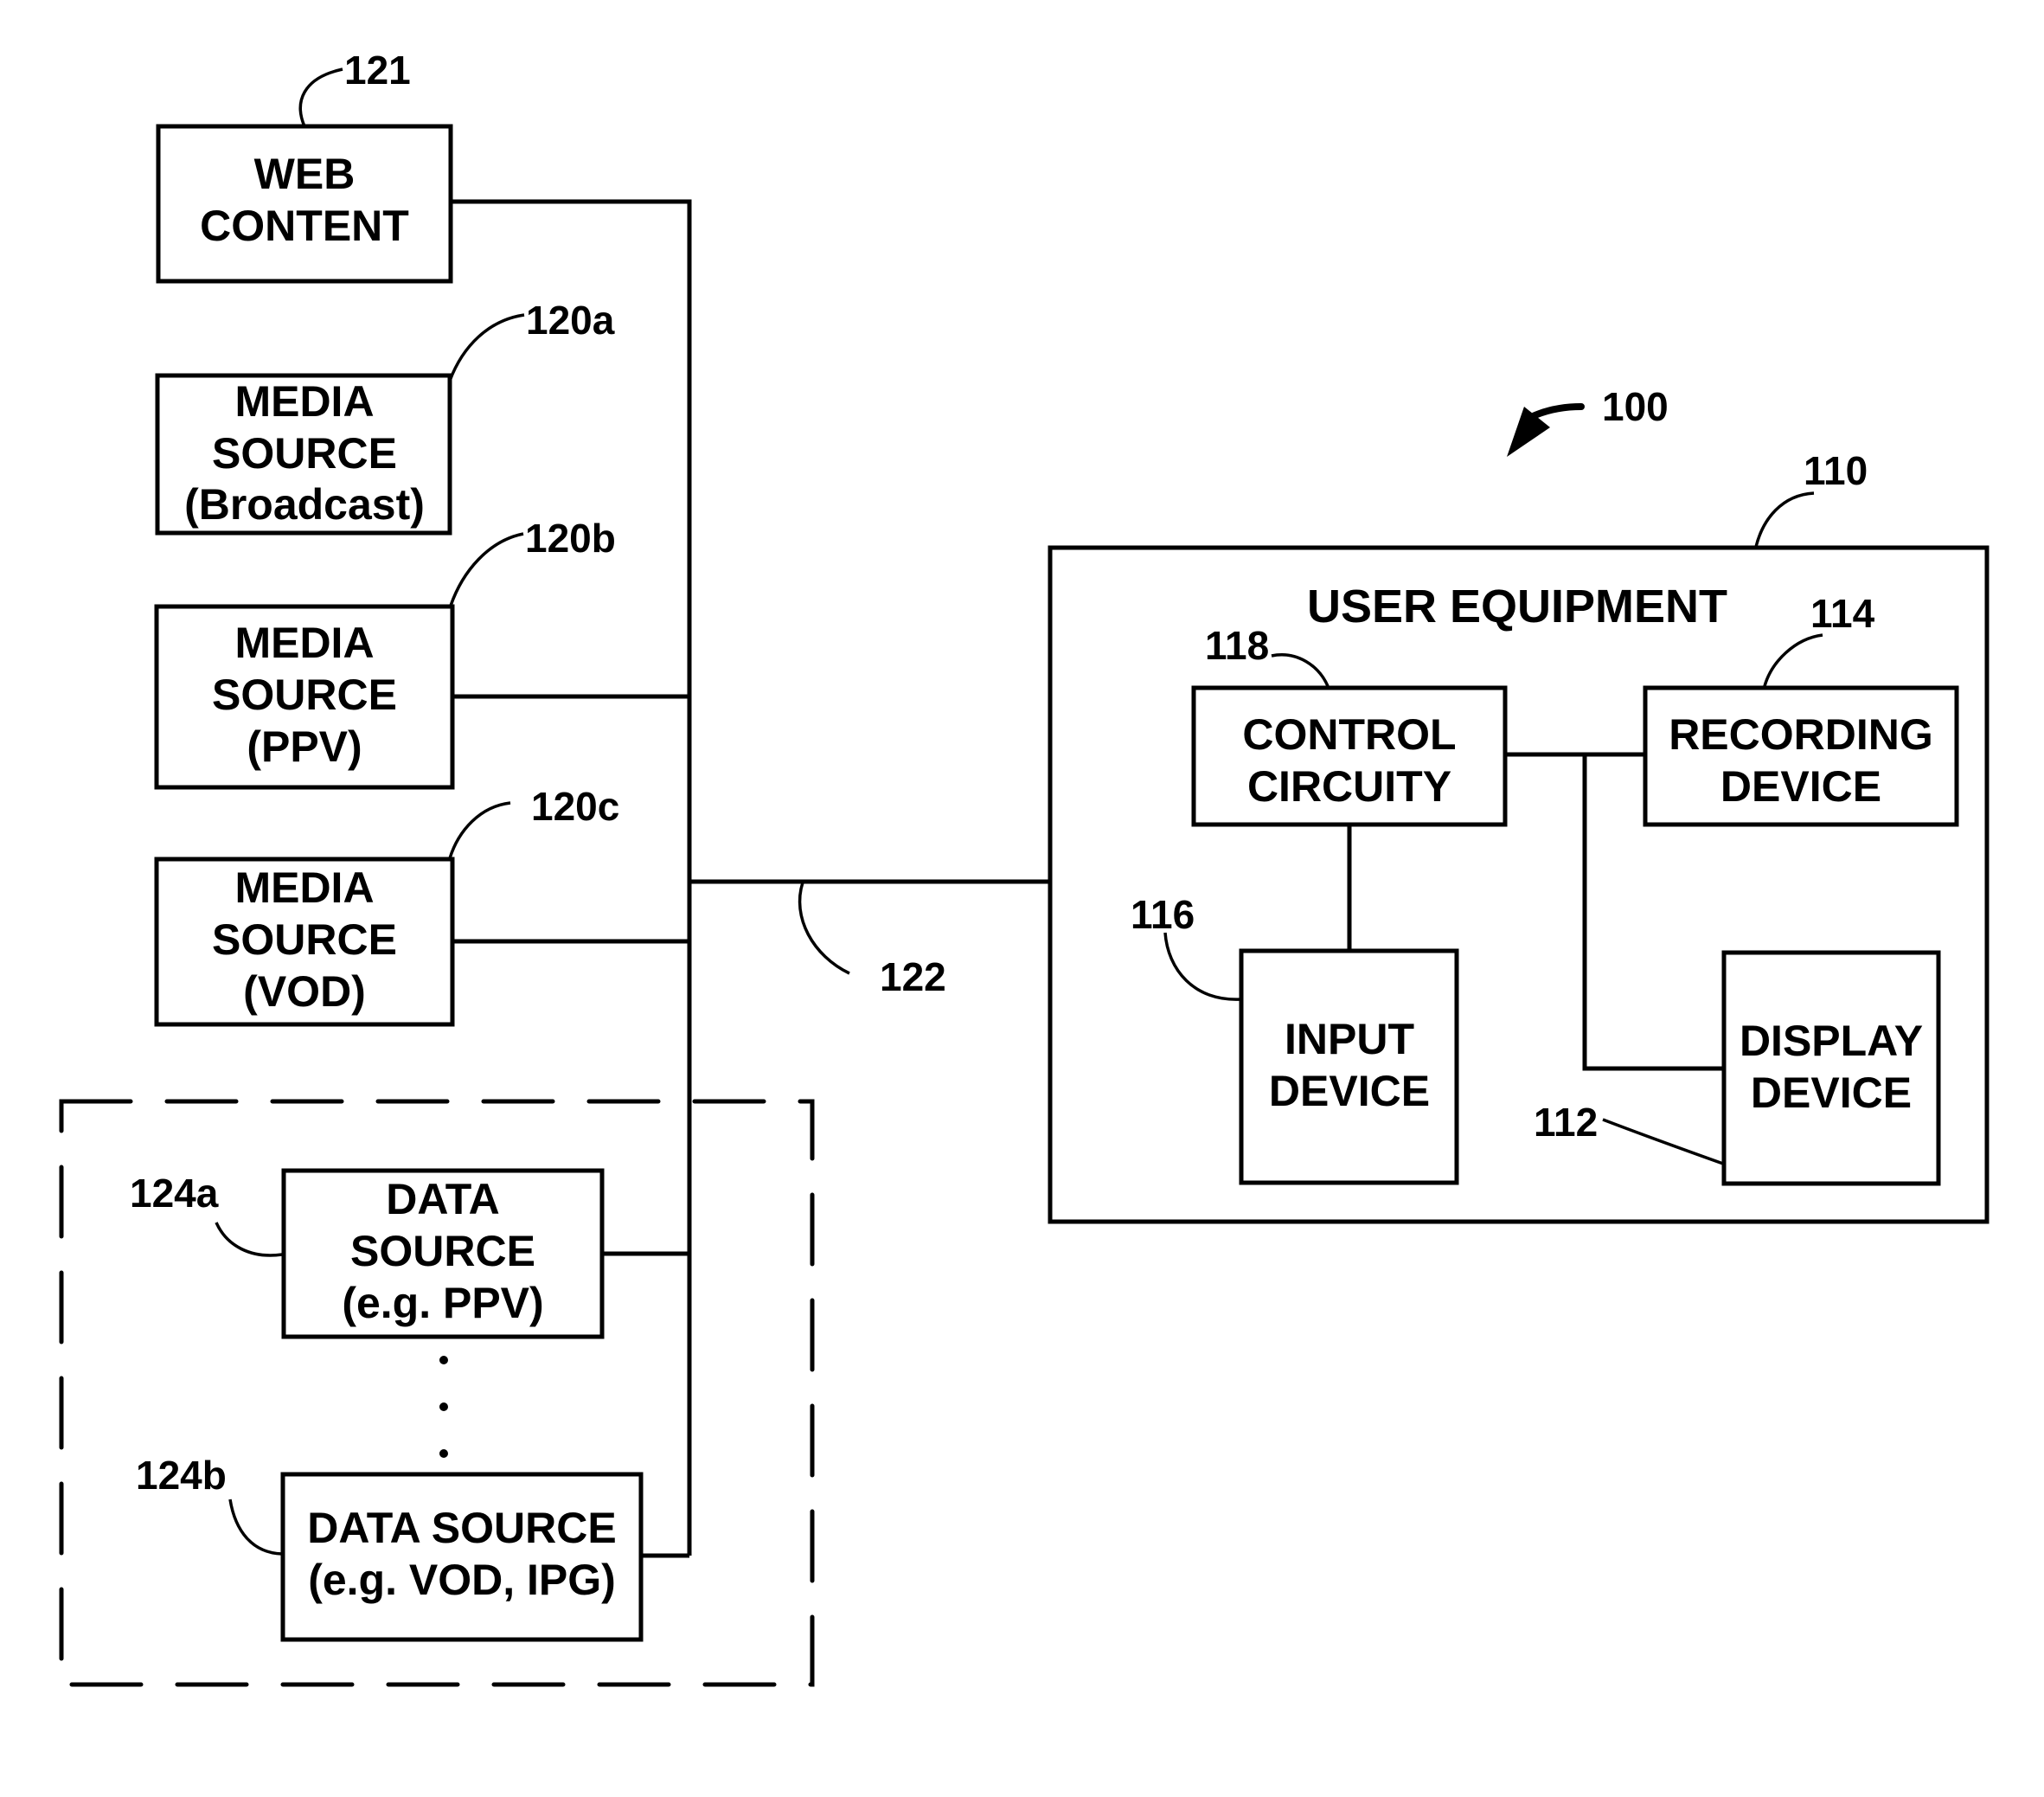 The height and width of the screenshot is (1797, 2044). Describe the element at coordinates (571, 538) in the screenshot. I see `ref-120b: 120b` at that location.